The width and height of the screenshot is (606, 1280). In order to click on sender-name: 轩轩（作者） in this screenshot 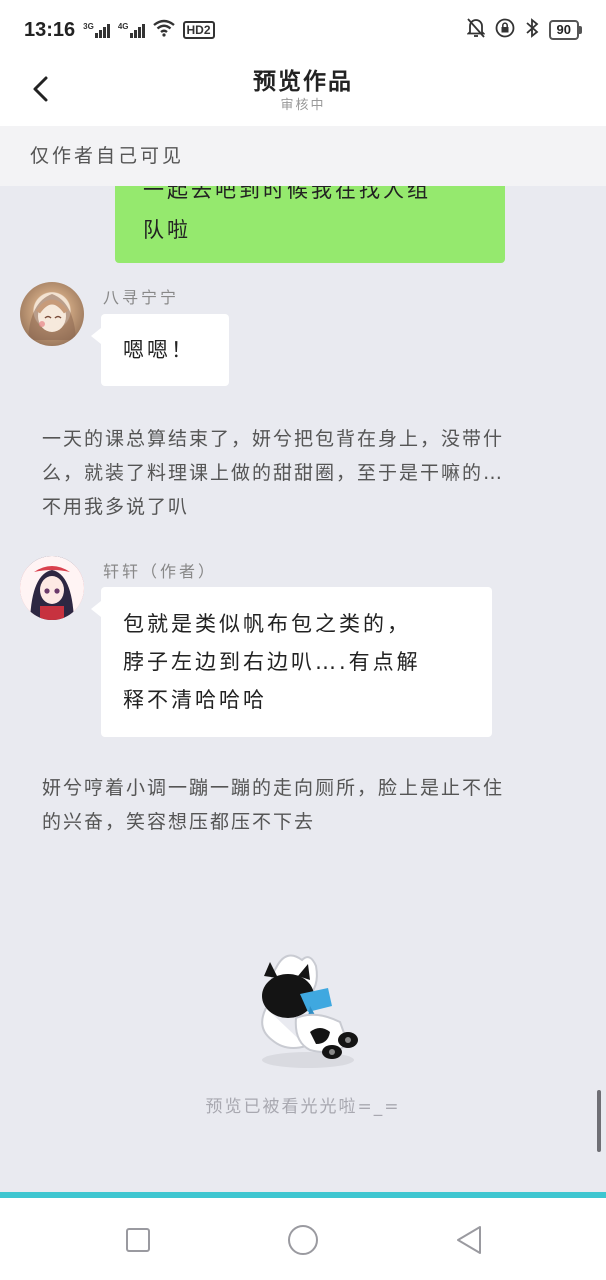, I will do `click(160, 571)`.